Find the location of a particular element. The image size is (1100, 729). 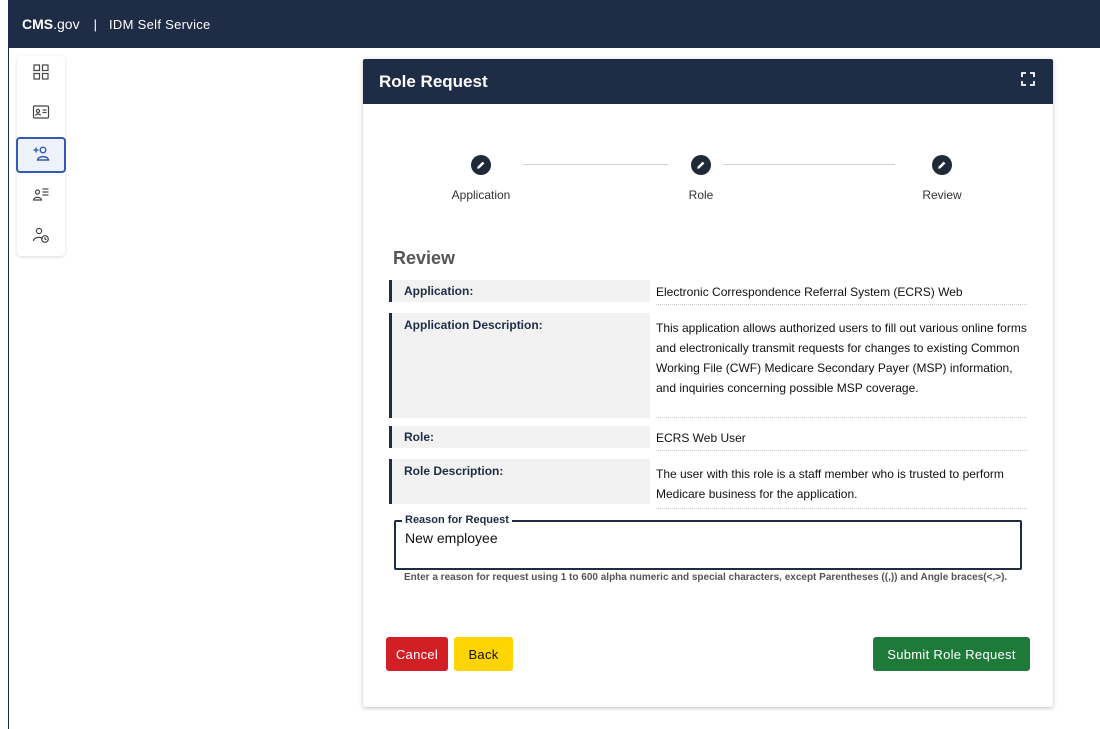

fullscreen-icon is located at coordinates (1028, 81).